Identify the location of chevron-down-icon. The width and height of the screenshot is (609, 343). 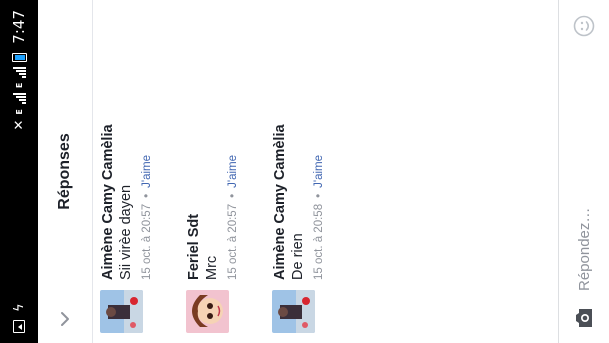
(65, 319).